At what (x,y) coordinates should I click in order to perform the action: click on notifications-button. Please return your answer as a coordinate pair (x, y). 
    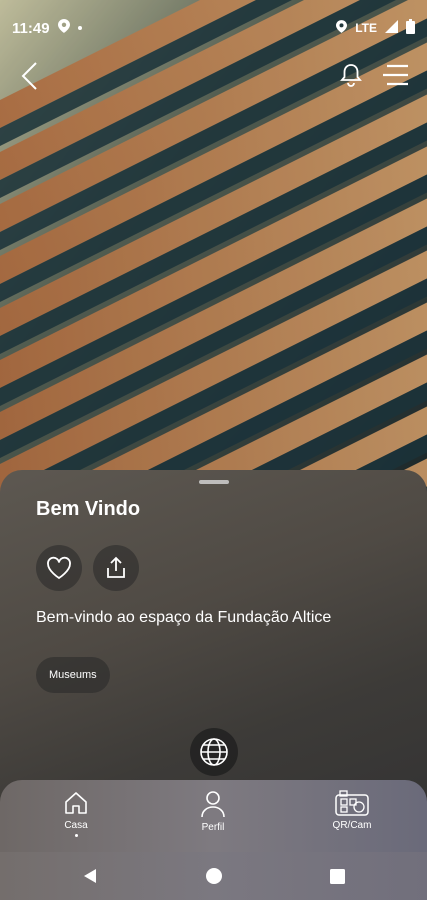
    Looking at the image, I should click on (351, 75).